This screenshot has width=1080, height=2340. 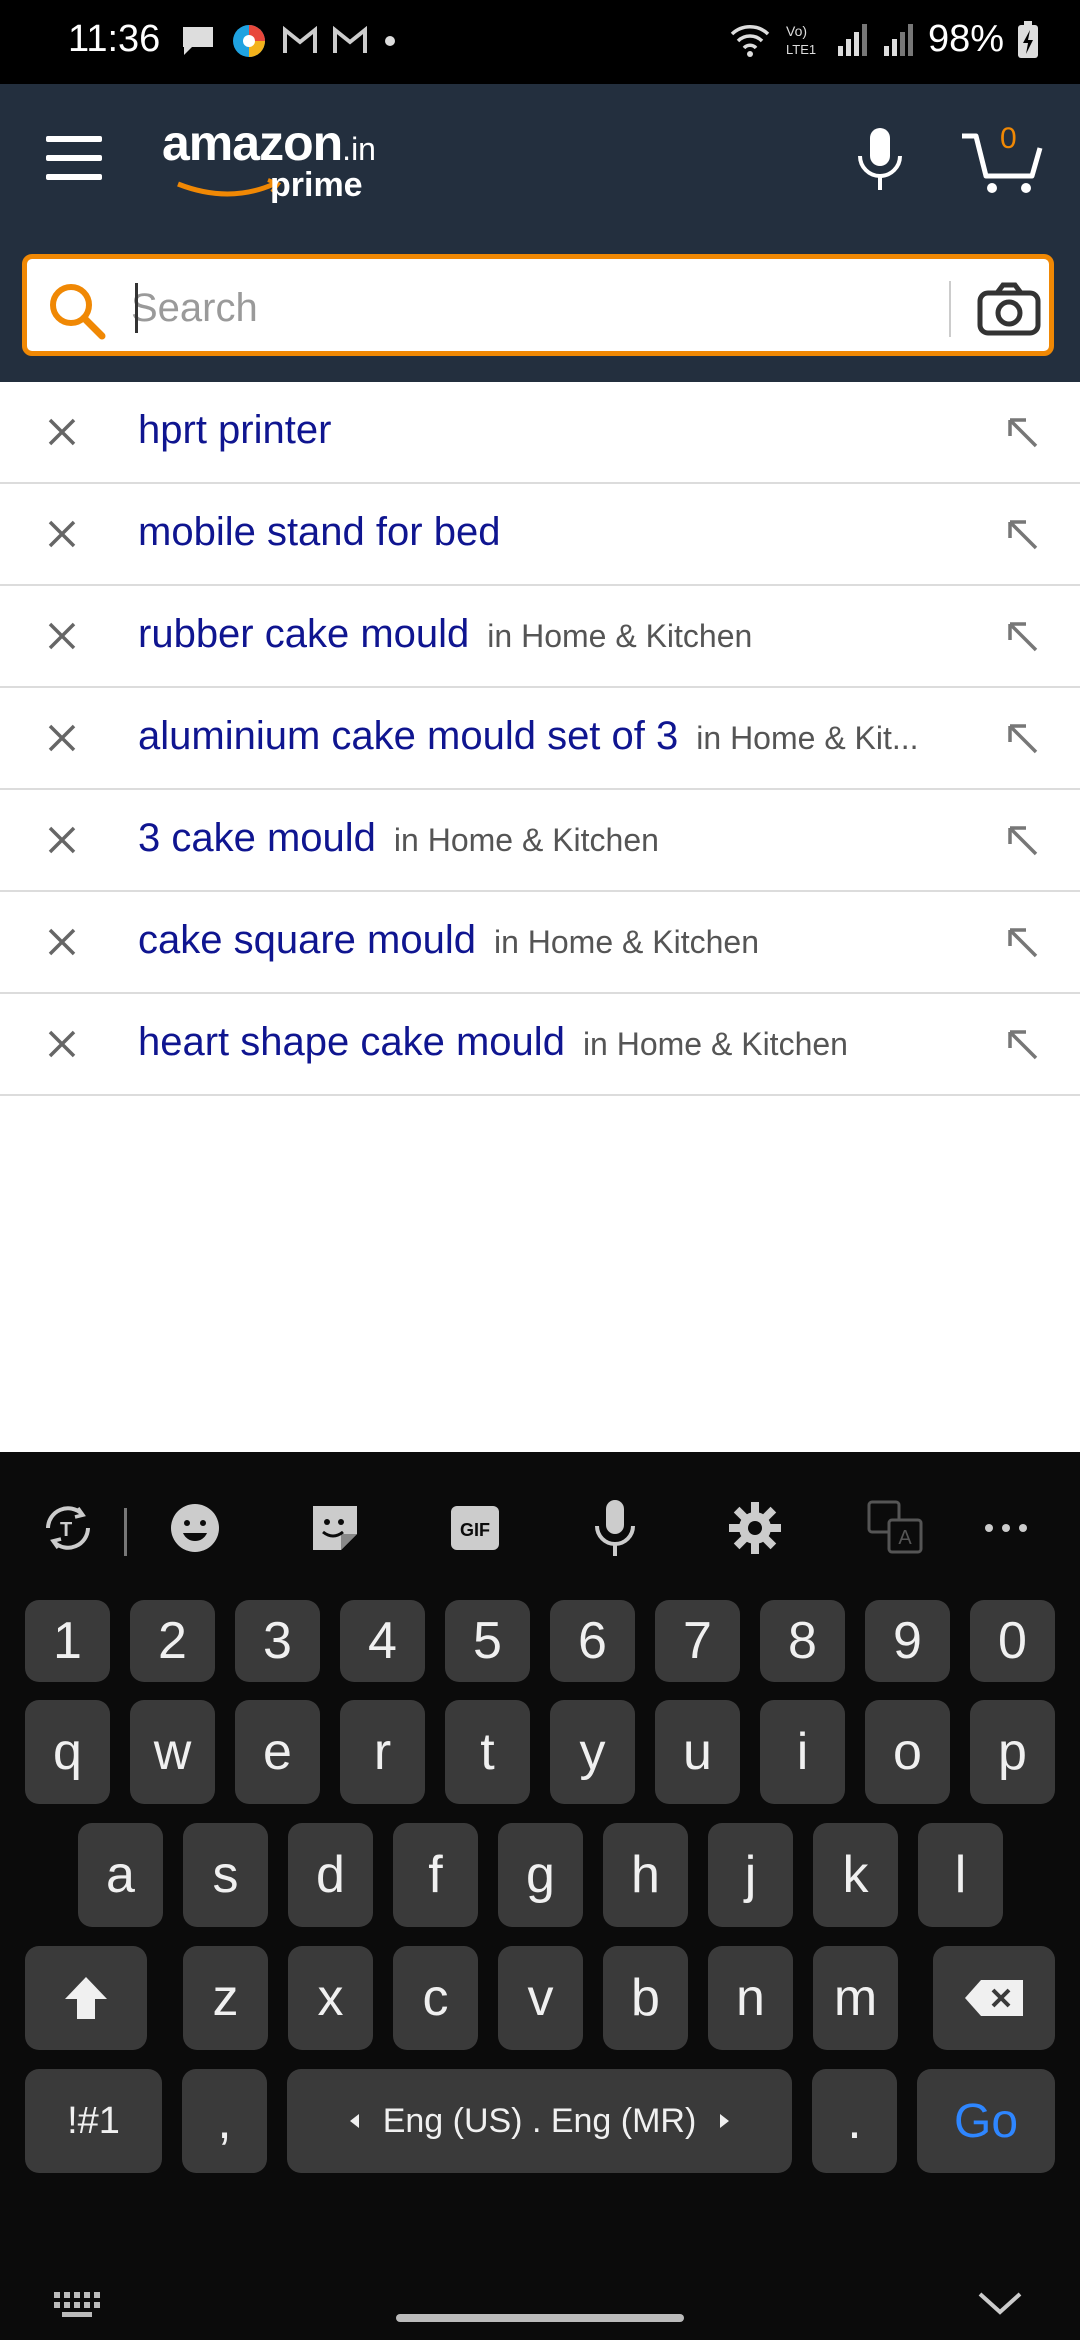 What do you see at coordinates (645, 1875) in the screenshot?
I see `key-h: h` at bounding box center [645, 1875].